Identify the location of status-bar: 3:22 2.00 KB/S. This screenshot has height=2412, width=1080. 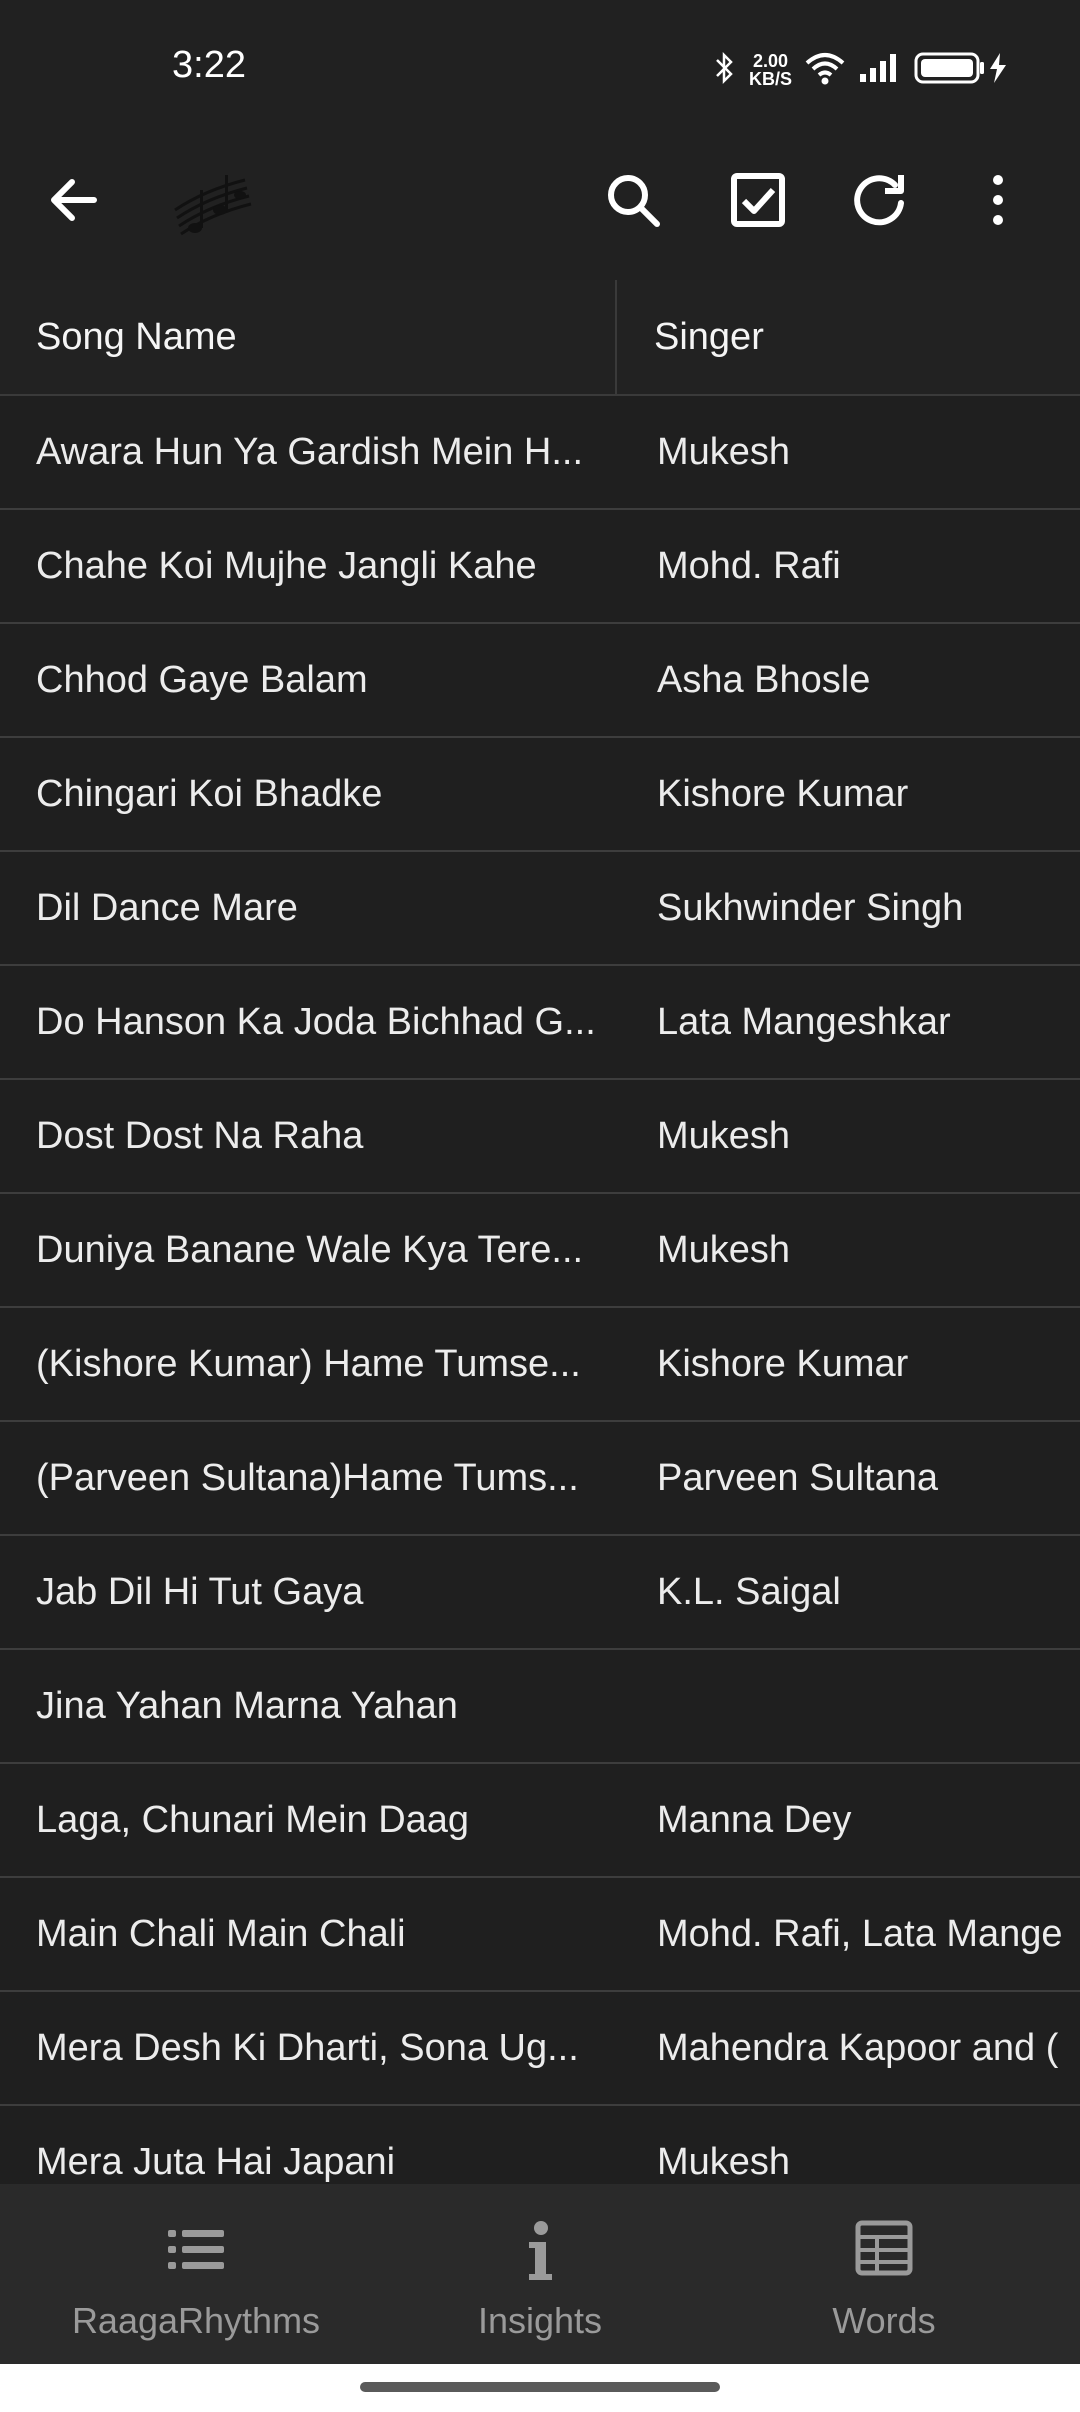
(540, 60).